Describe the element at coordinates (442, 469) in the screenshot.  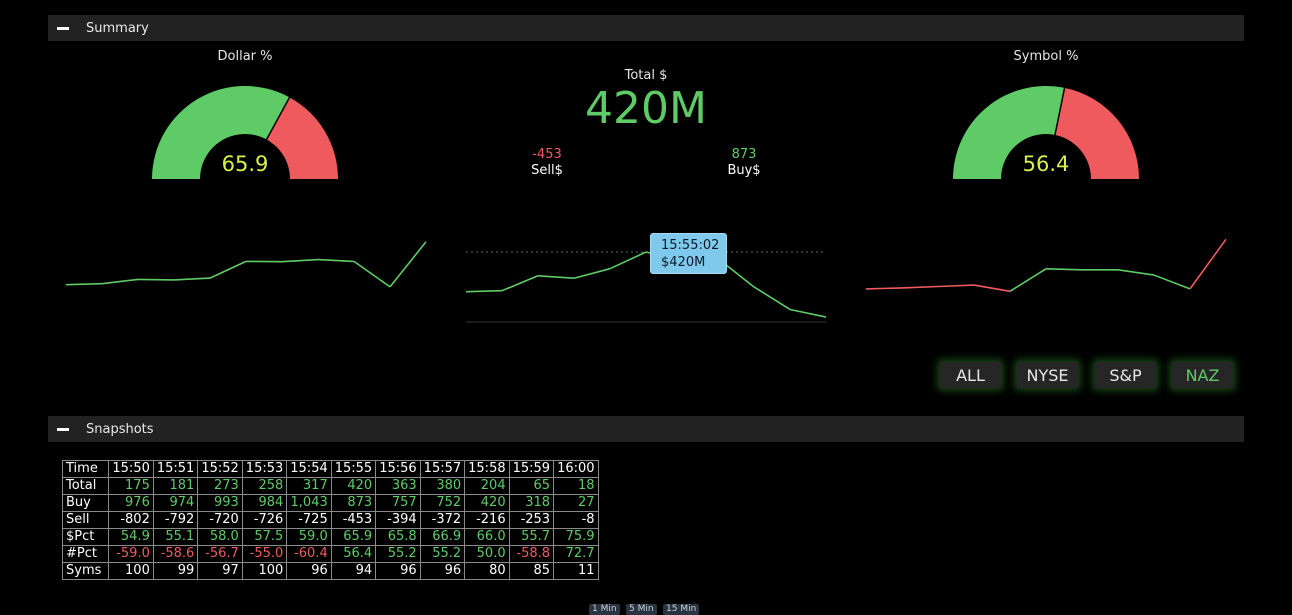
I see `table-header-cell: 15:57` at that location.